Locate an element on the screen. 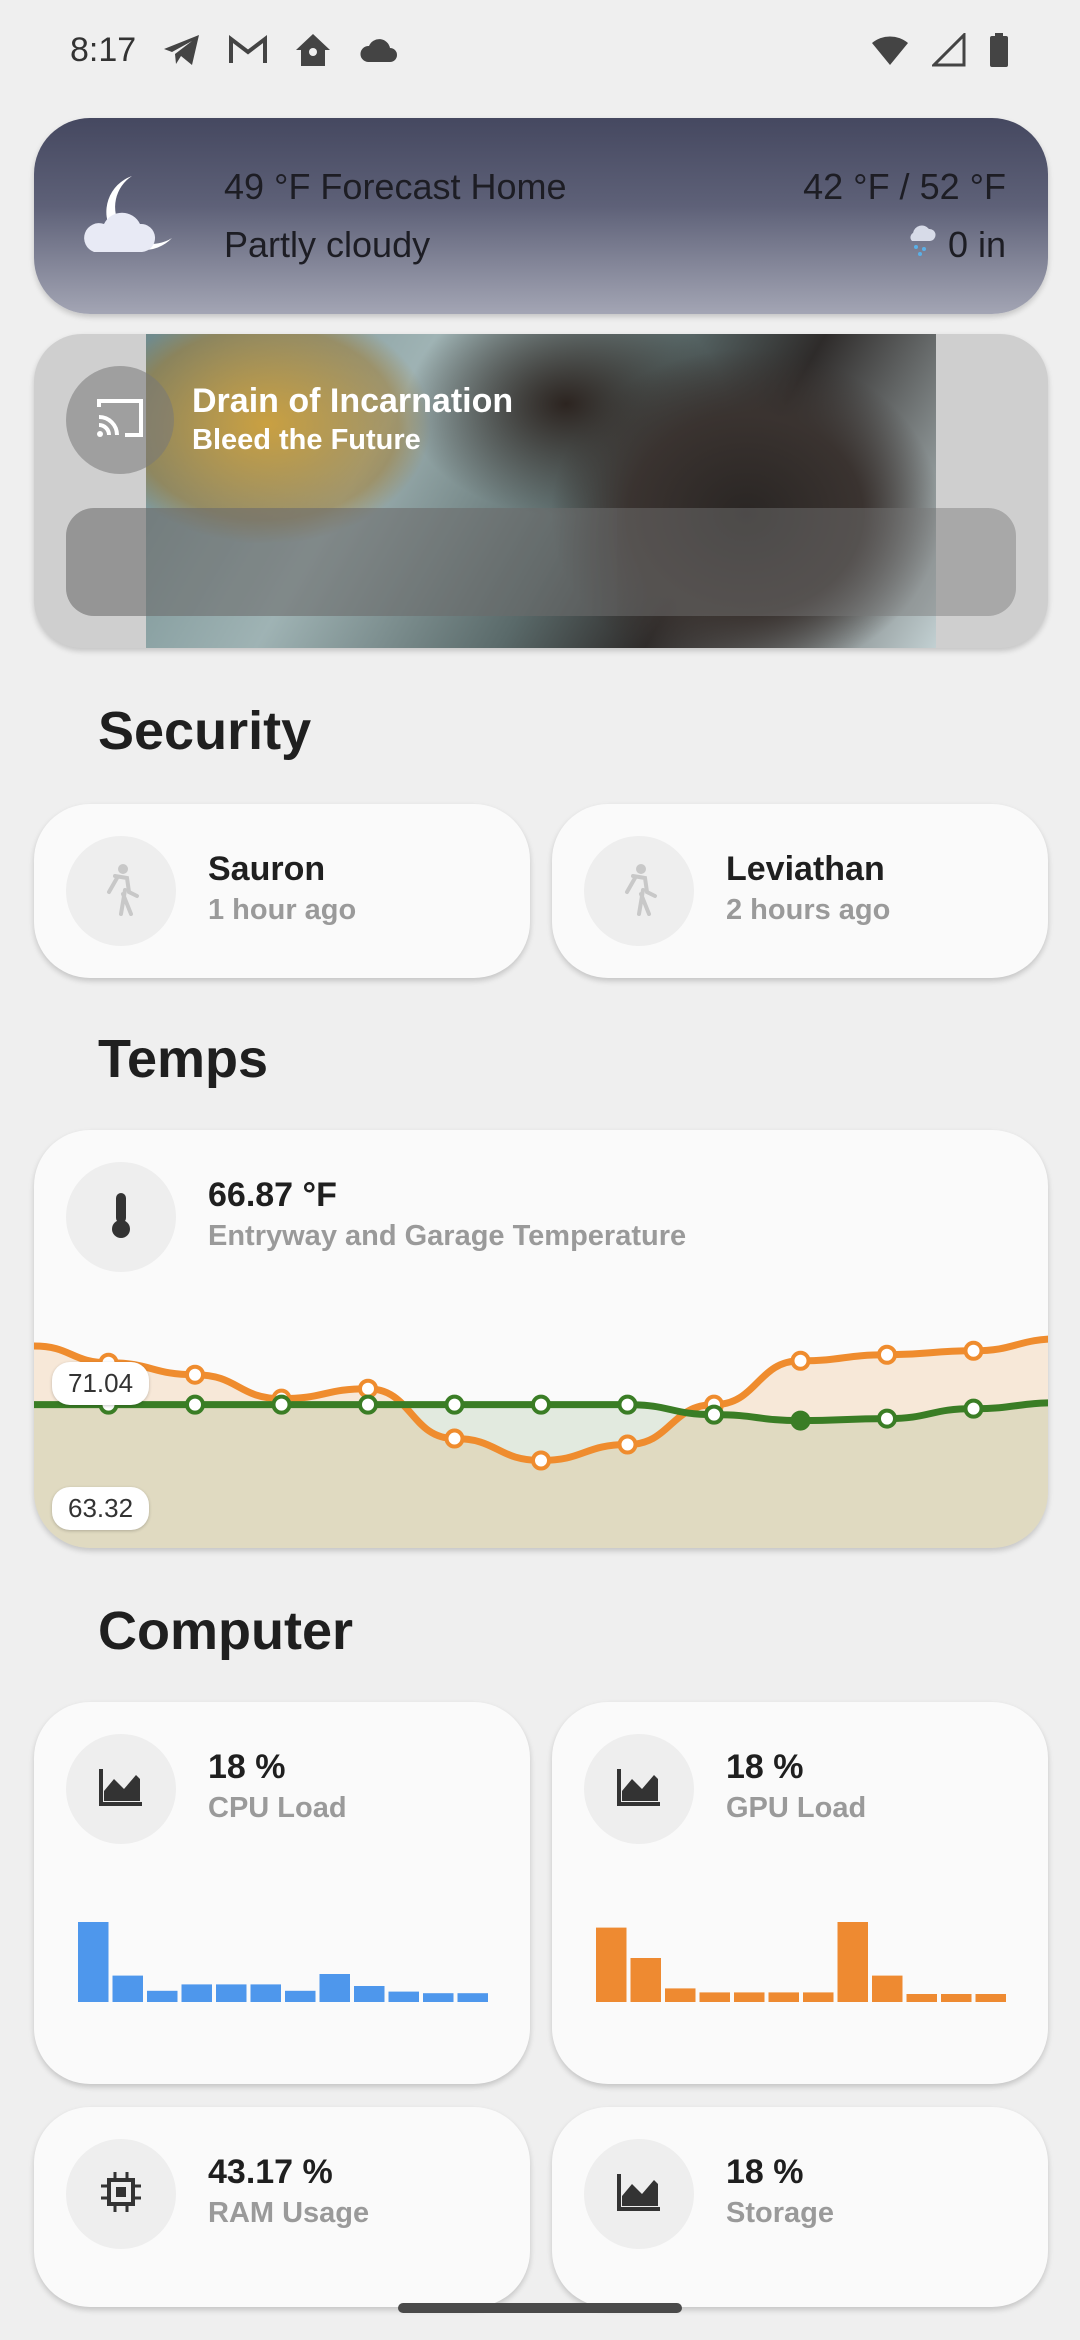 The image size is (1080, 2340). cpu-chip-icon is located at coordinates (121, 2194).